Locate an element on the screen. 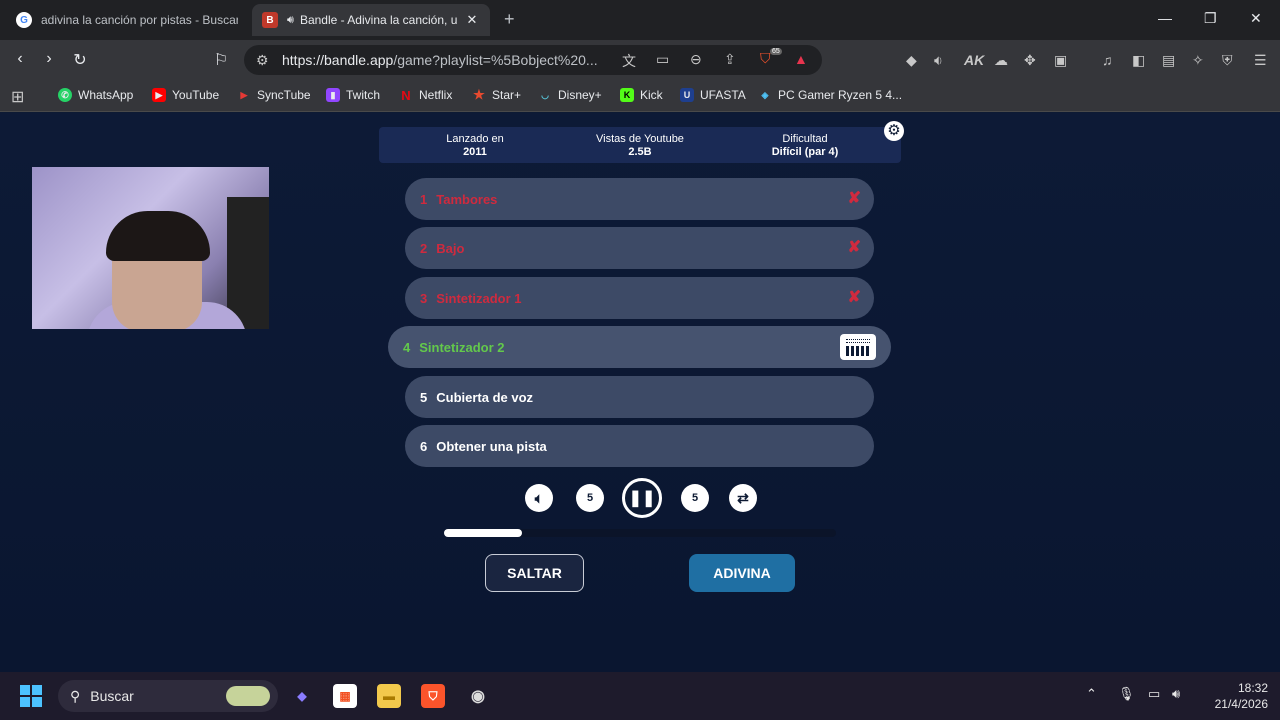 Image resolution: width=1280 pixels, height=720 pixels. difficulty-info: Dificultad Difícil (par 4) is located at coordinates (805, 145).